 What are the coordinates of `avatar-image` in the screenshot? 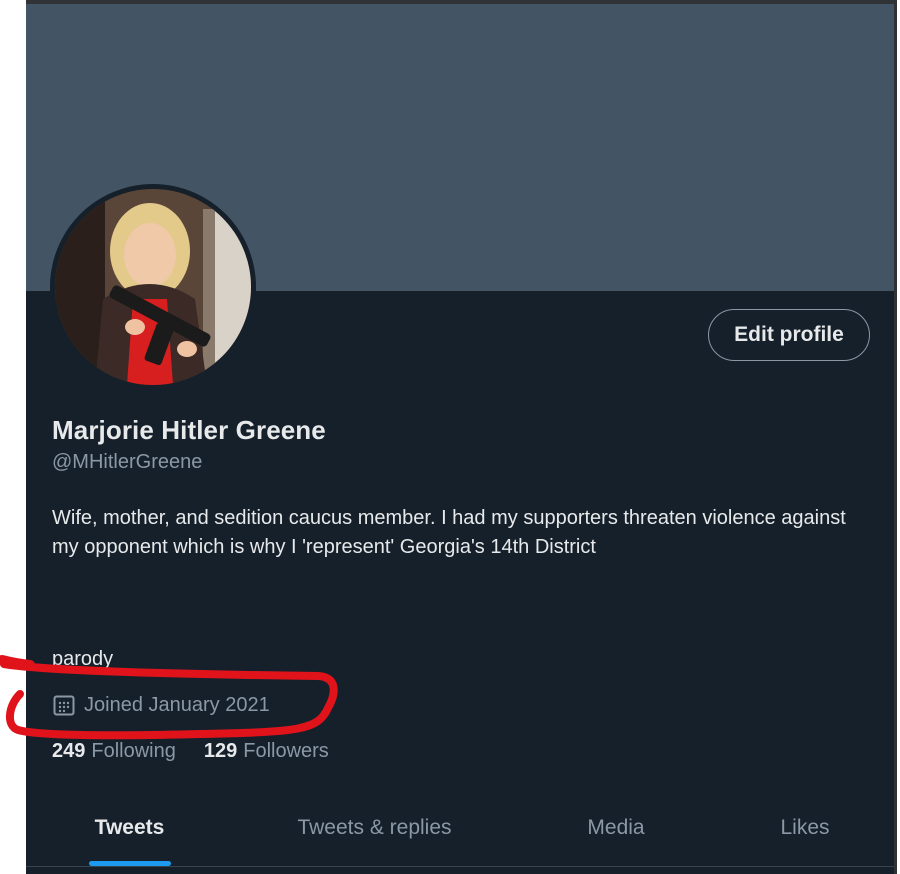 It's located at (153, 287).